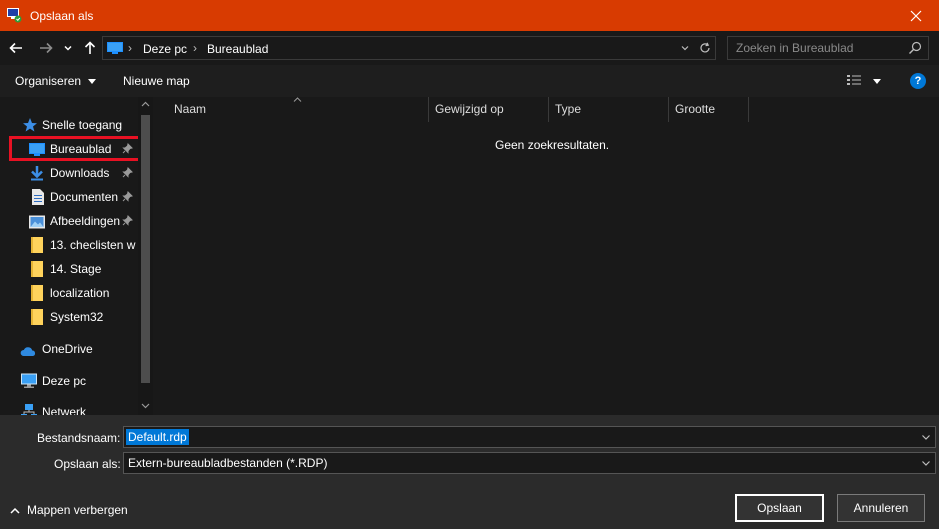 The height and width of the screenshot is (529, 939). I want to click on pictures-icon, so click(37, 222).